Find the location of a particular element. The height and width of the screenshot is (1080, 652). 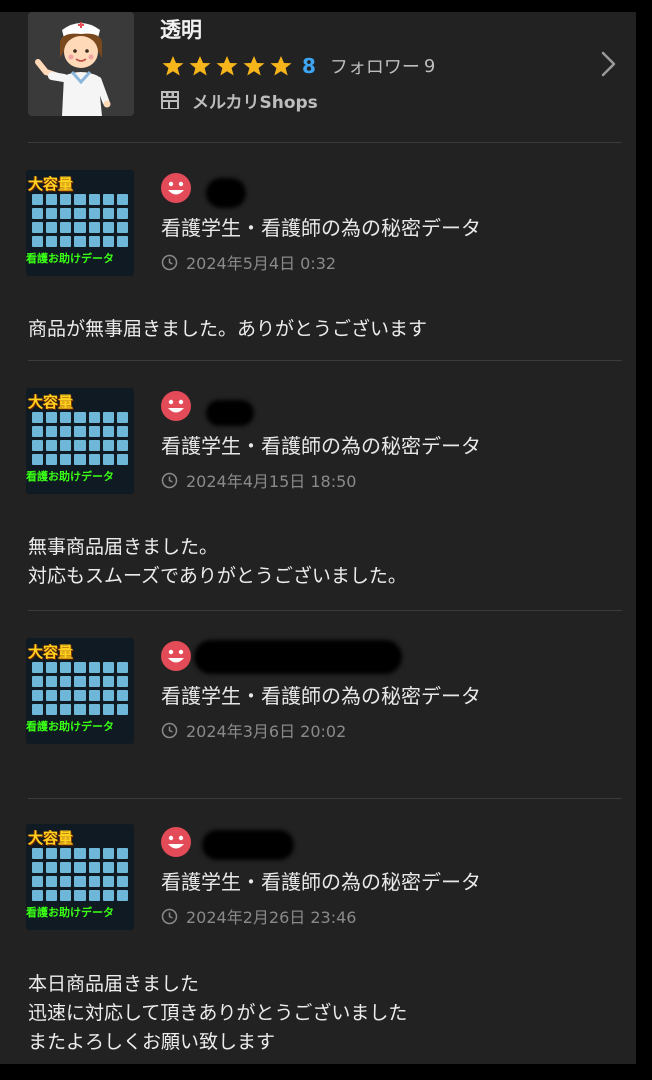

shops-badge: メルカリShops is located at coordinates (239, 100).